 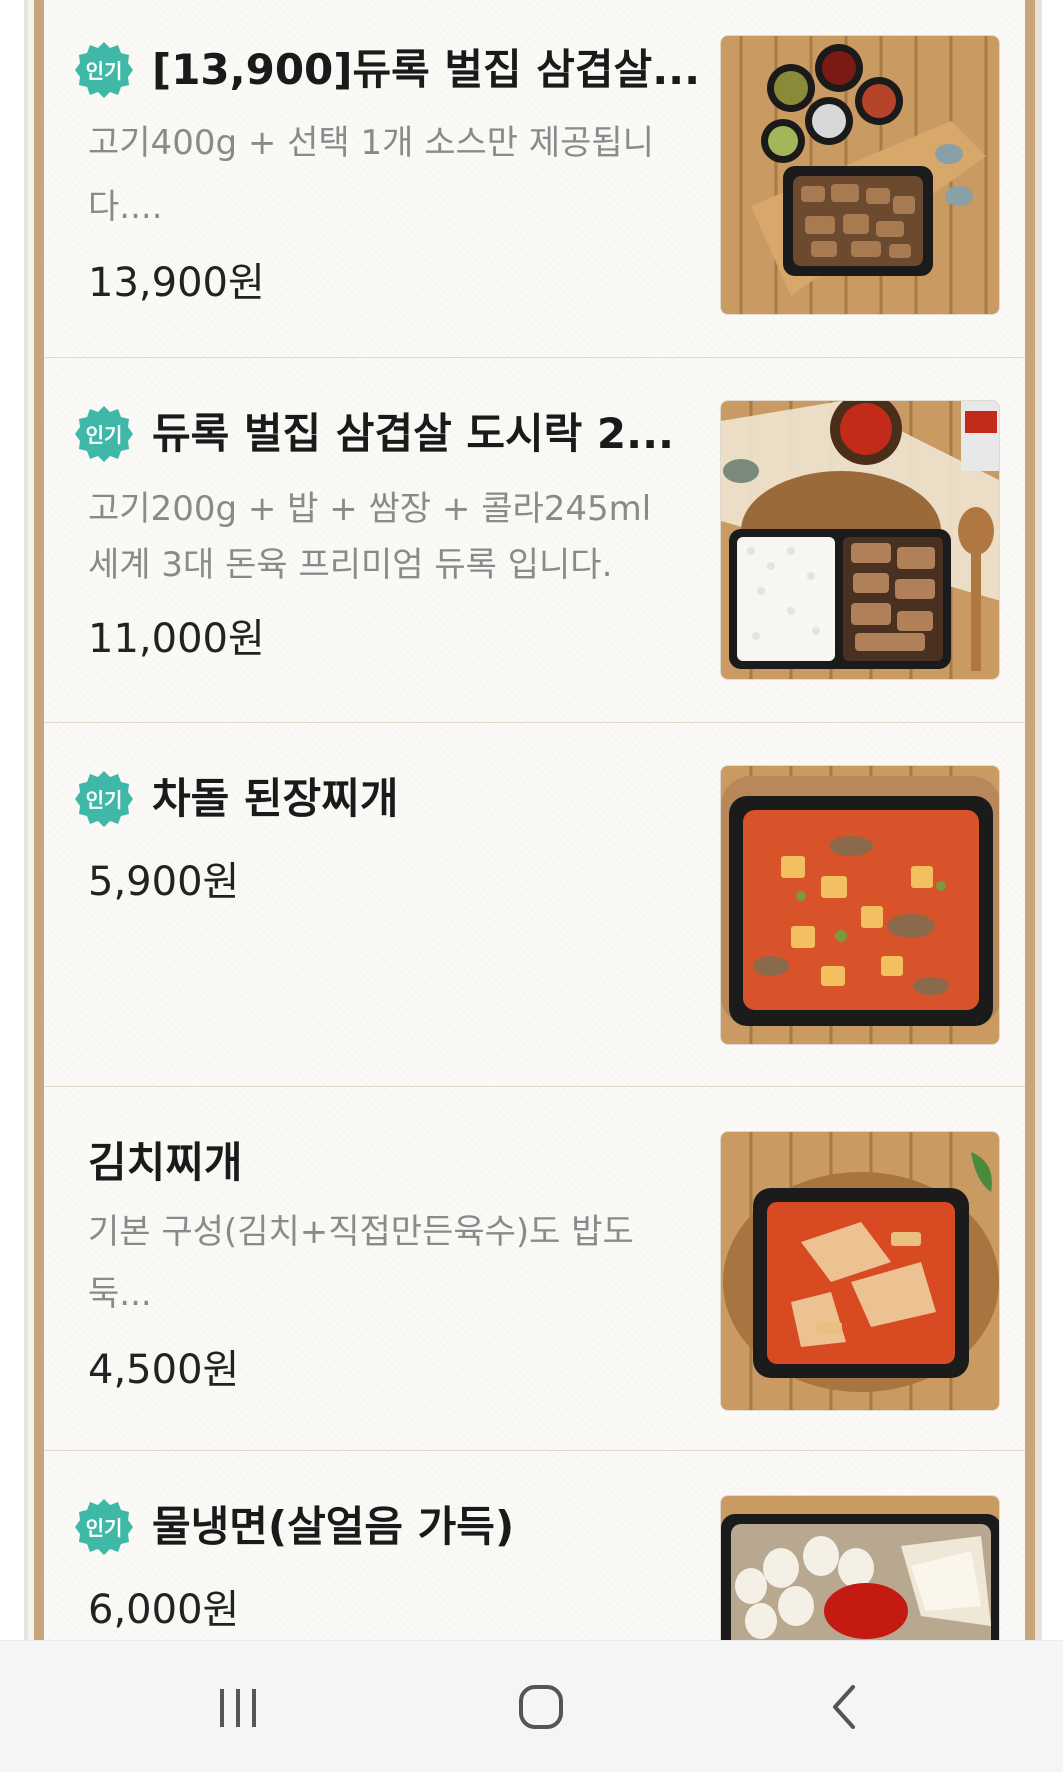 What do you see at coordinates (860, 175) in the screenshot?
I see `grilled-pork-platter-image` at bounding box center [860, 175].